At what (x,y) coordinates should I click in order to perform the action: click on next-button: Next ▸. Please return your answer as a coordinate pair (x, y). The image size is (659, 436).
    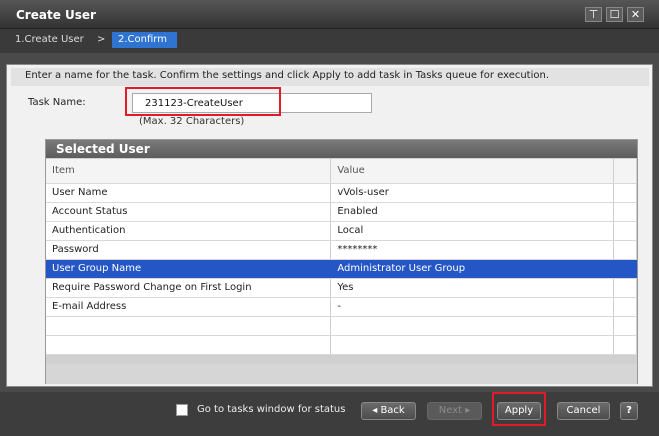
    Looking at the image, I should click on (454, 411).